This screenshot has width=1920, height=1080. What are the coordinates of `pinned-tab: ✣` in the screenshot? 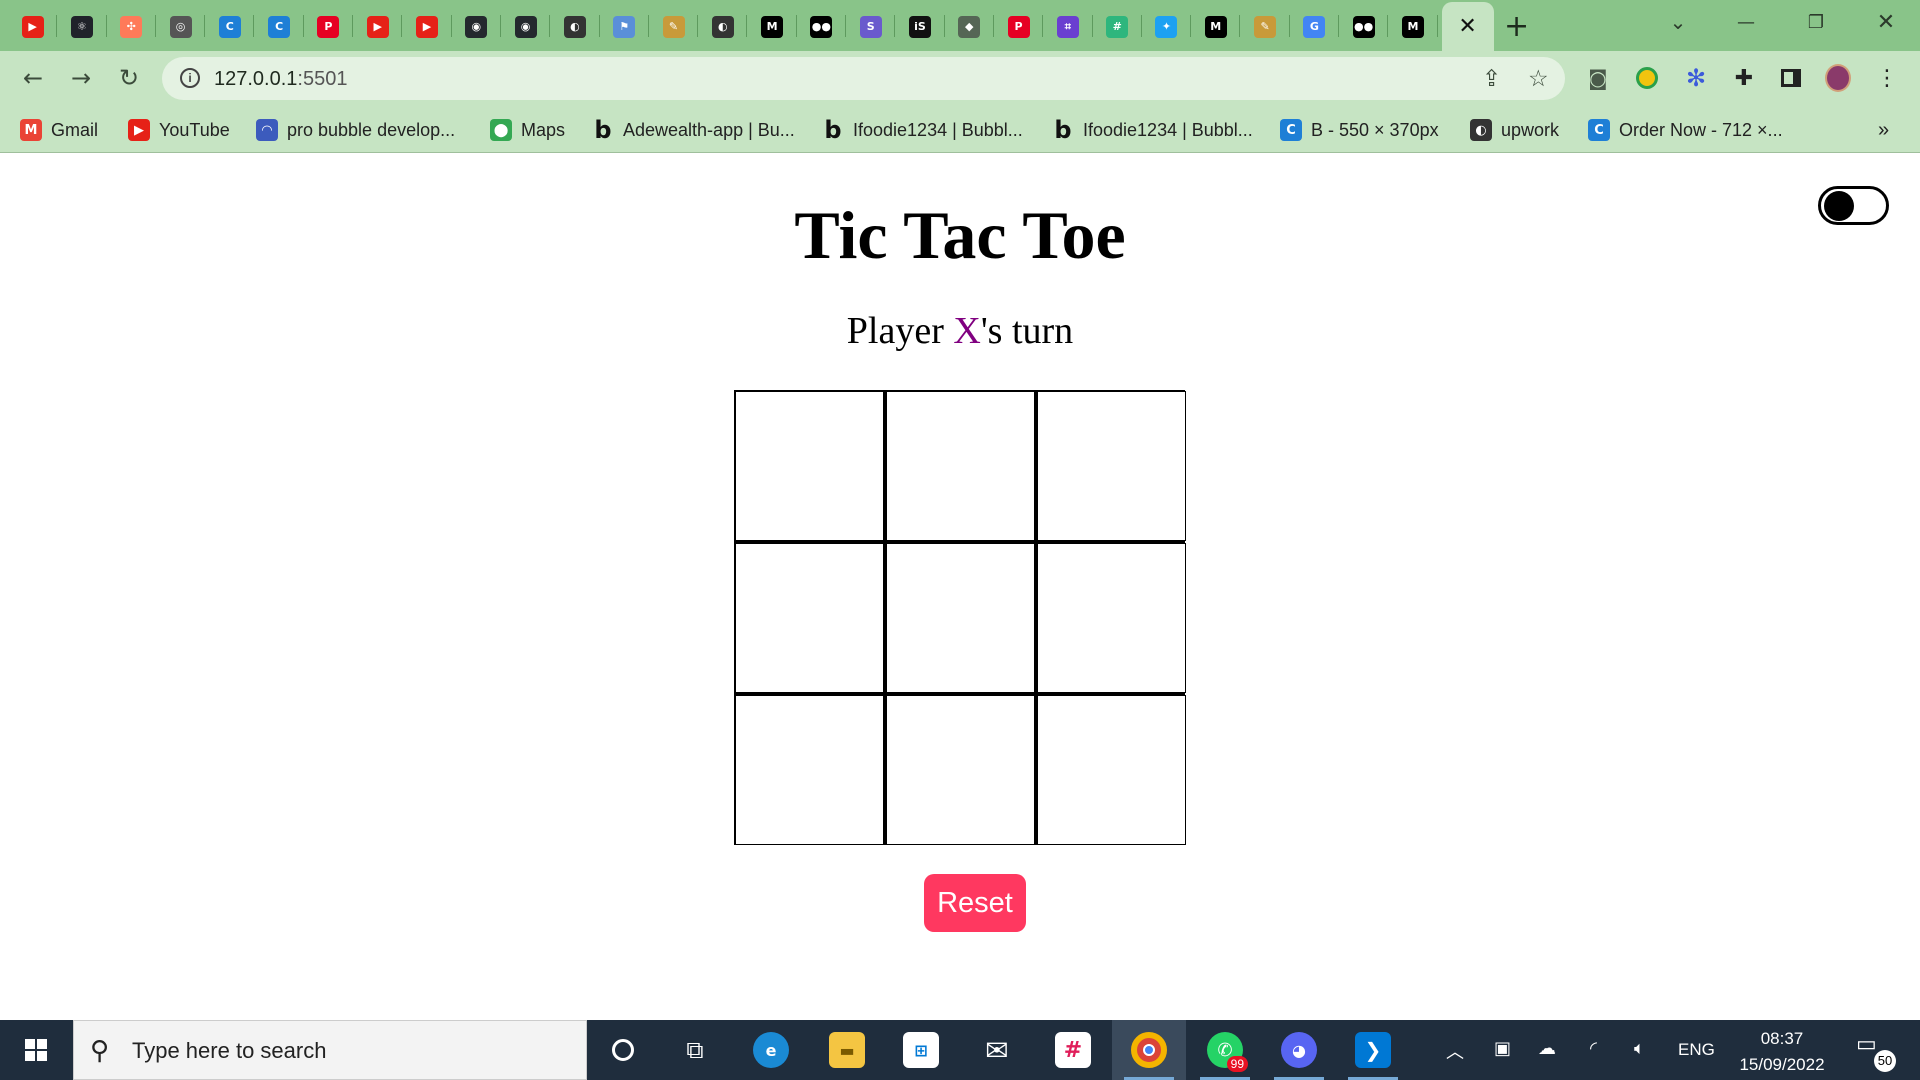 It's located at (132, 26).